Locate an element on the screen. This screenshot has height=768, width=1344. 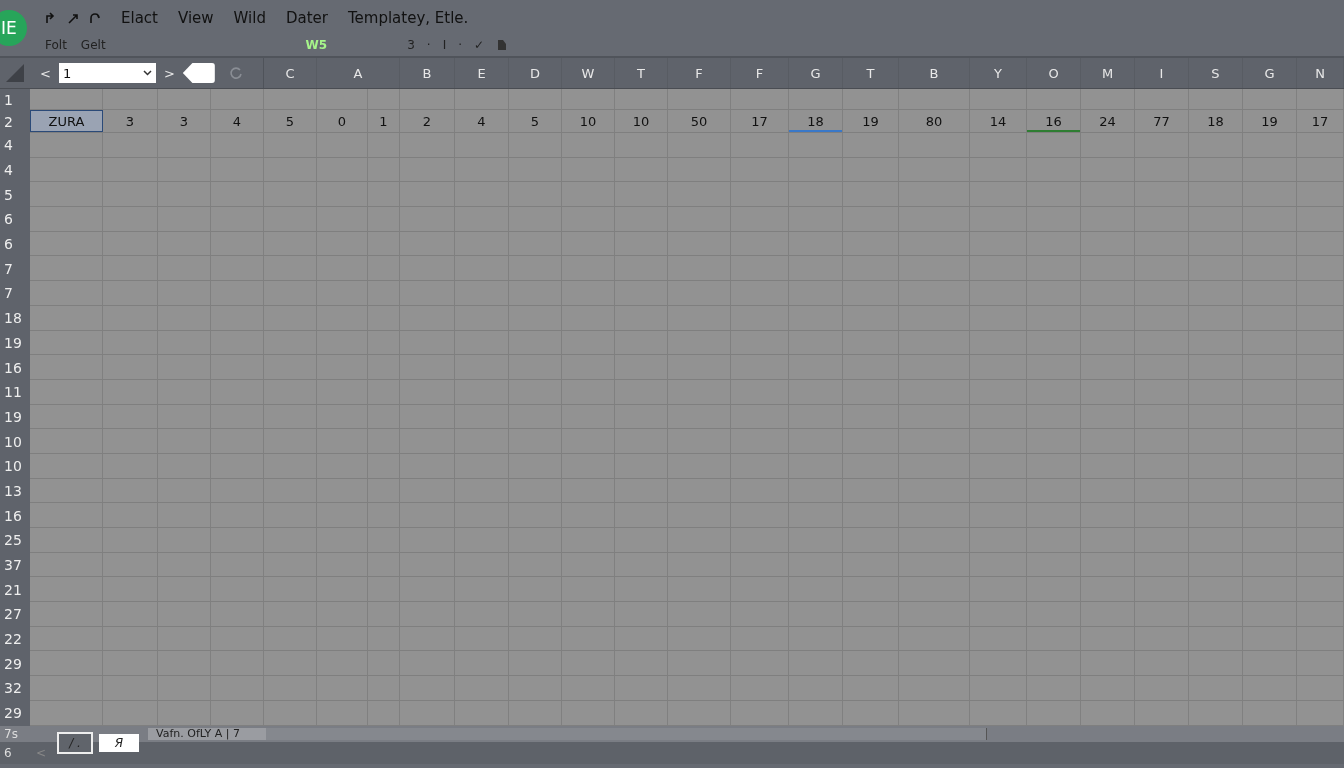
column-header: A is located at coordinates (358, 73).